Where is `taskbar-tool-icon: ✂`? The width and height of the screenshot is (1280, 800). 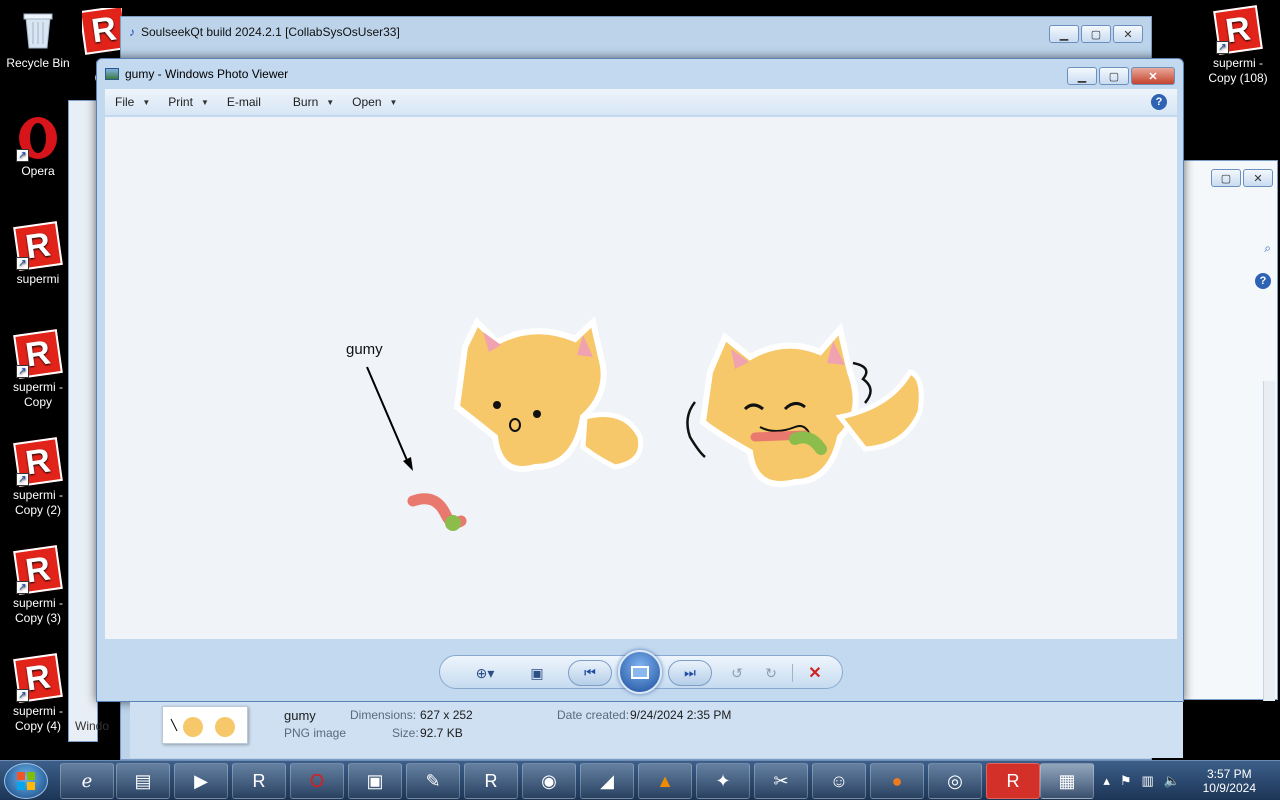
taskbar-tool-icon: ✂ is located at coordinates (781, 781).